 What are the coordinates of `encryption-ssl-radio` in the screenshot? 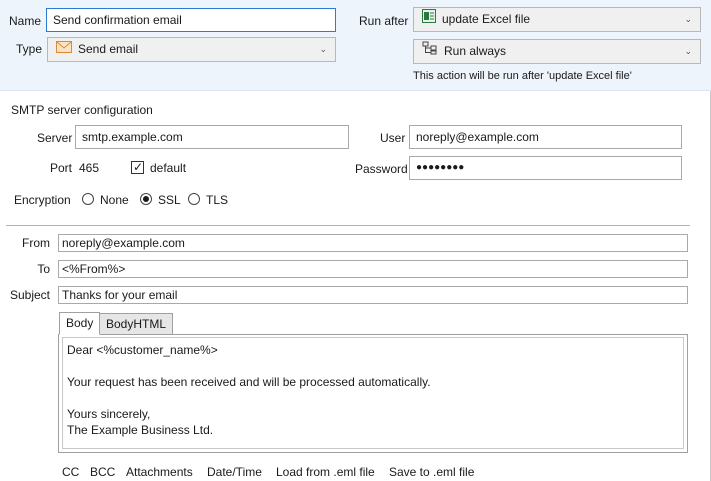 It's located at (146, 199).